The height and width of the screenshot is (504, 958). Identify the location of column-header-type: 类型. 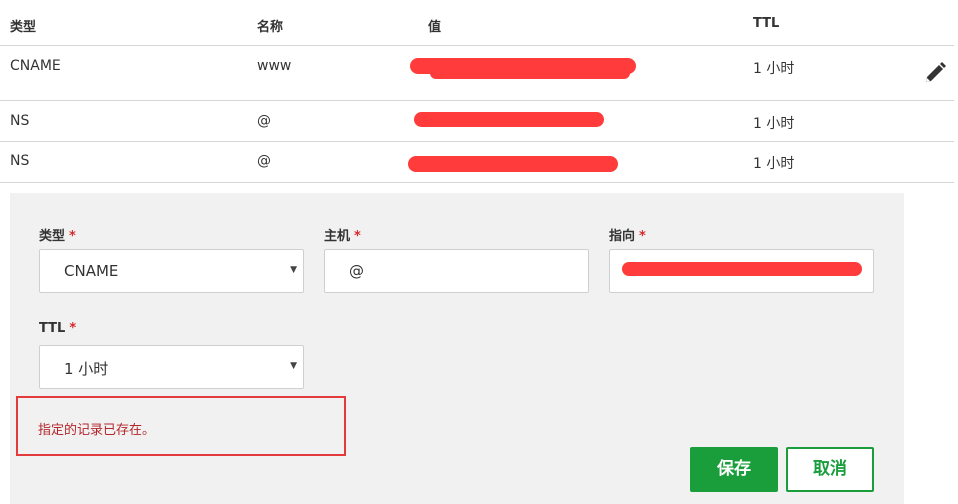
(23, 27).